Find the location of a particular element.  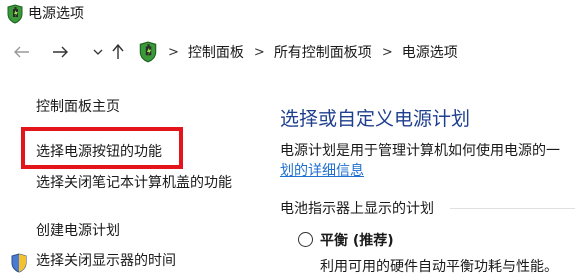

highlight-annotation-box is located at coordinates (102, 148).